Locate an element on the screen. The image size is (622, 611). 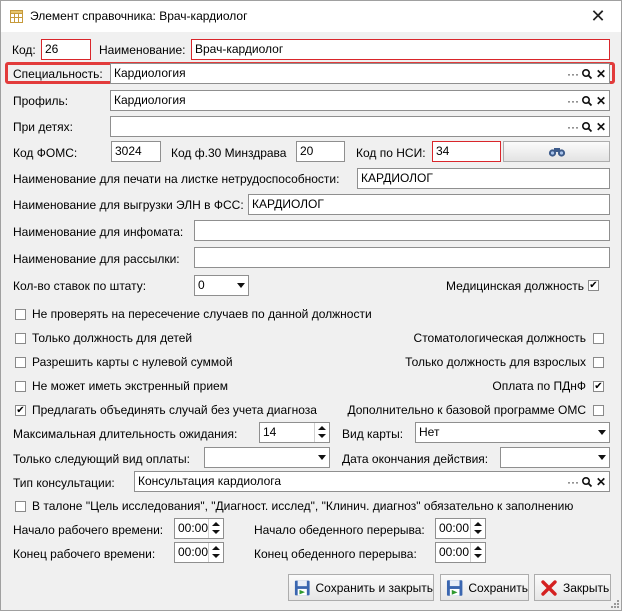
consult-field: Консультация кардиолога ··· ✕ is located at coordinates (372, 481).